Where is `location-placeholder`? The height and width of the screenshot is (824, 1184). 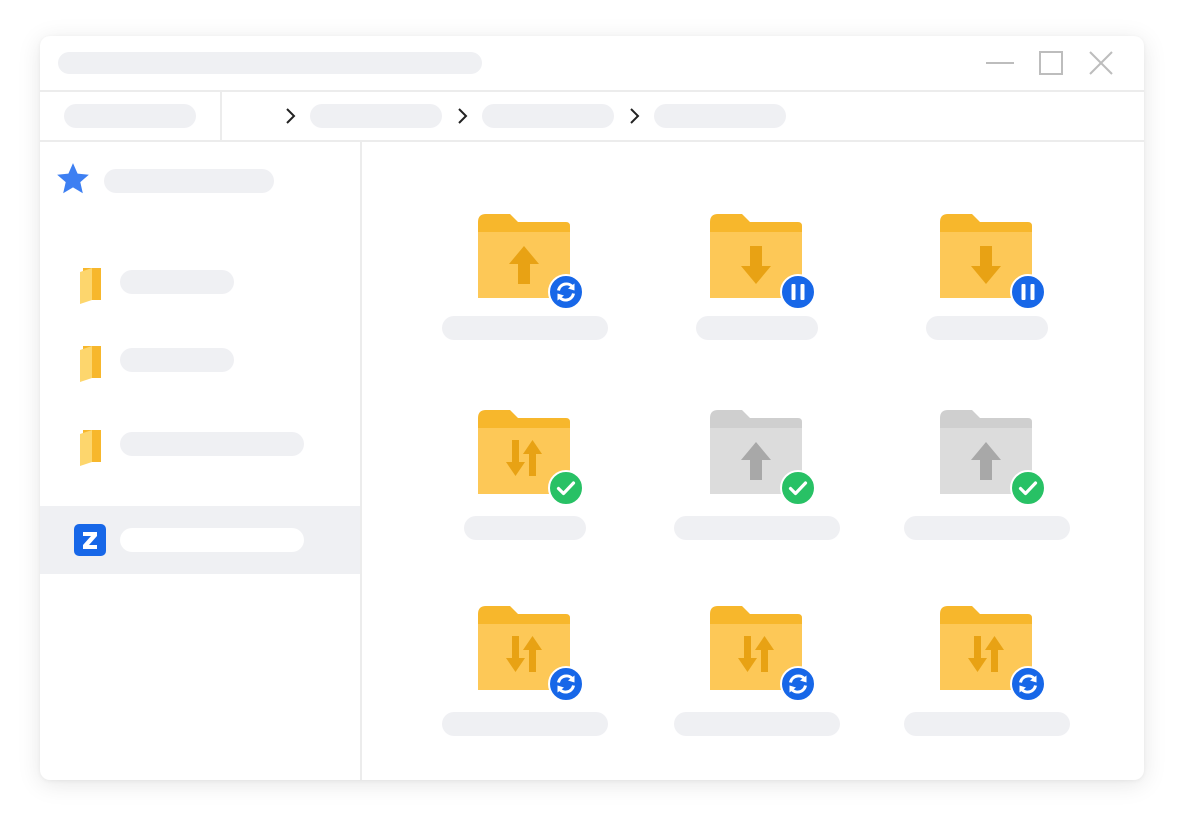 location-placeholder is located at coordinates (130, 116).